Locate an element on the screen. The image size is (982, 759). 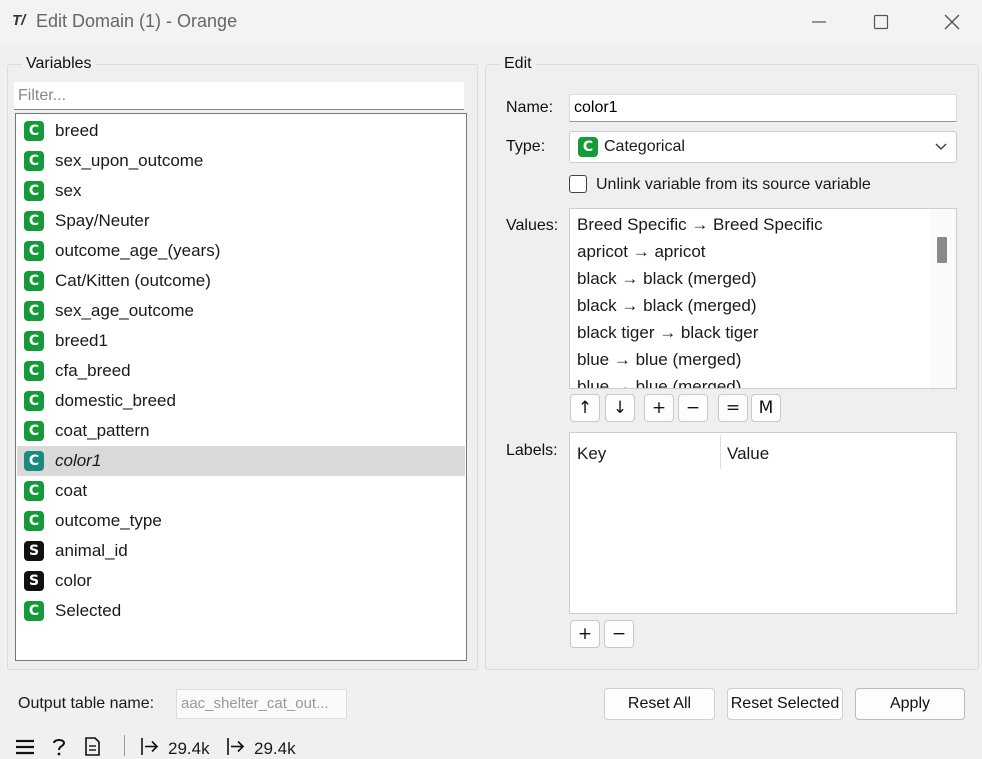
variable-name: domestic_breed is located at coordinates (115, 400).